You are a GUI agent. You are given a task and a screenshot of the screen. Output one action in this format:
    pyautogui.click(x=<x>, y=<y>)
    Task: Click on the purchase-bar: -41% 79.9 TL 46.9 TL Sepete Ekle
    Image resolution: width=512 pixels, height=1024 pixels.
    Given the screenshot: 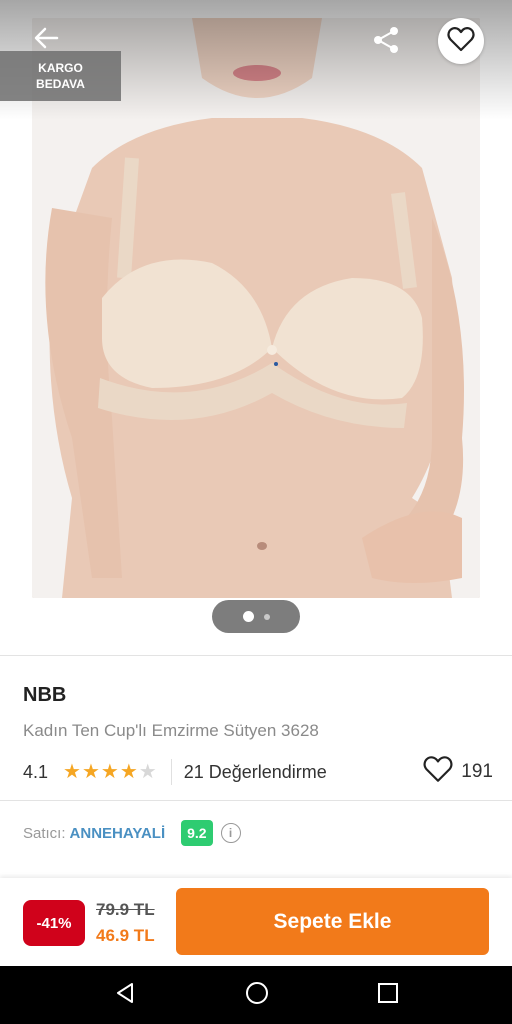 What is the action you would take?
    pyautogui.click(x=256, y=922)
    